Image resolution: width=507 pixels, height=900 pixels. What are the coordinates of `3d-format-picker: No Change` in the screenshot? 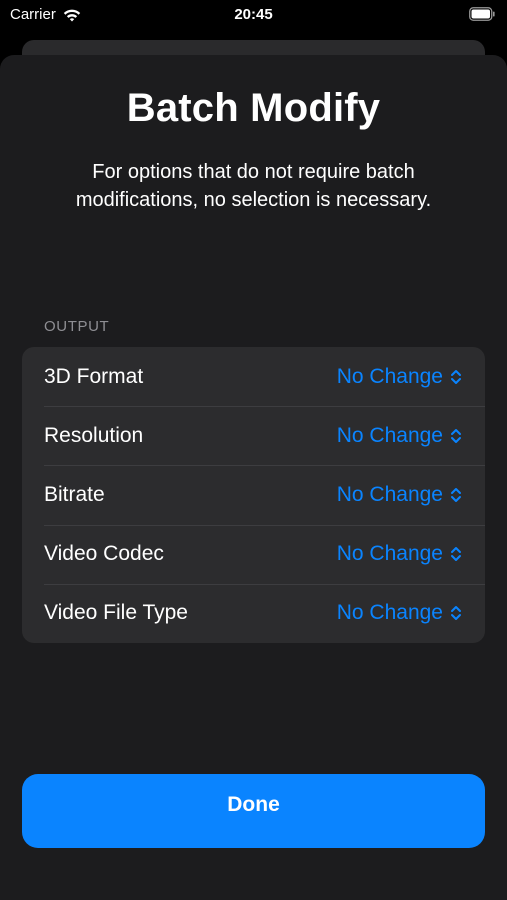 It's located at (400, 377).